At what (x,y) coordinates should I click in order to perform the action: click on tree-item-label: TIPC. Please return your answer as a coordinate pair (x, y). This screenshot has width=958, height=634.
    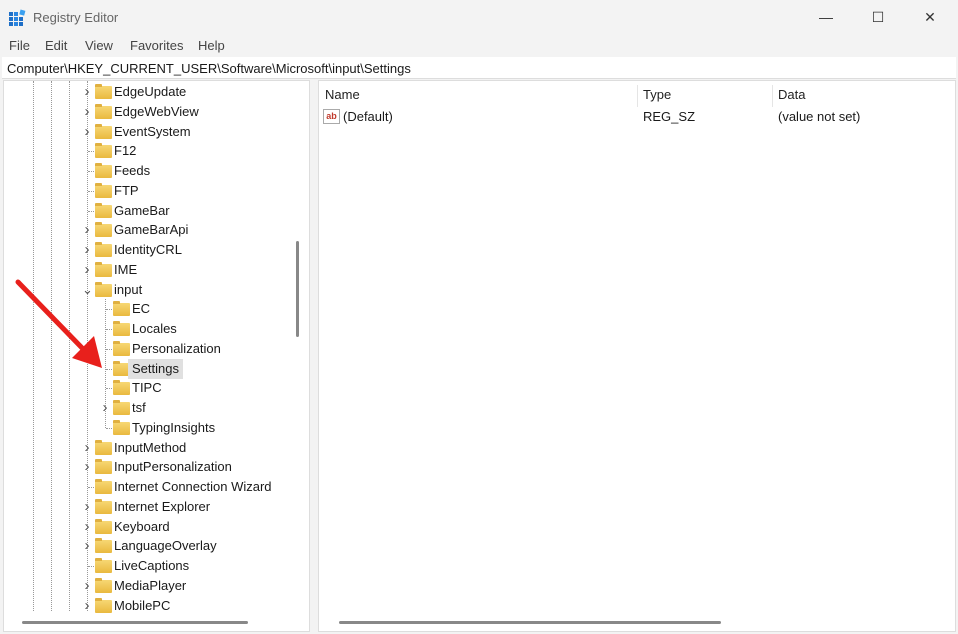
    Looking at the image, I should click on (147, 388).